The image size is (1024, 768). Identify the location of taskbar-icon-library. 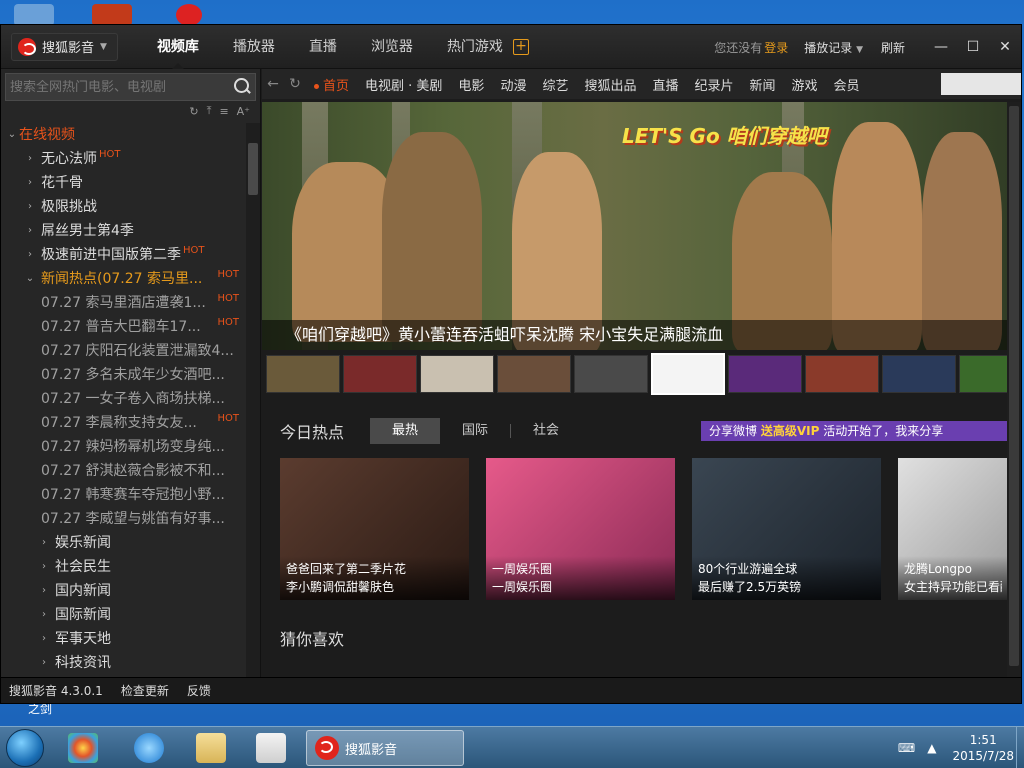
(83, 748).